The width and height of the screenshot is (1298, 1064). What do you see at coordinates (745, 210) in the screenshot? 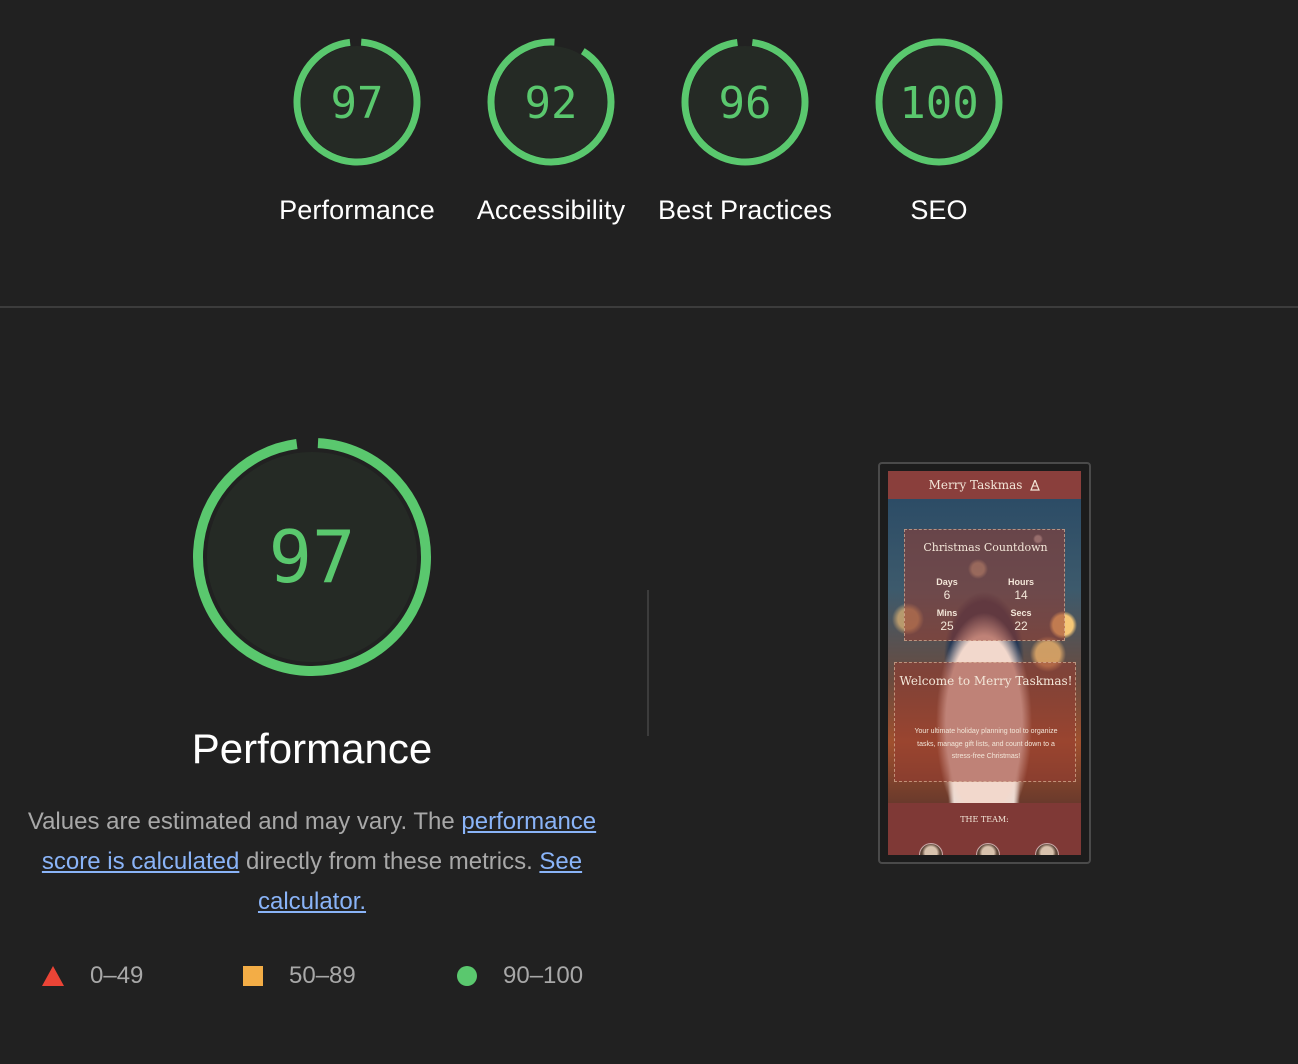
I see `gauge-best-practices-label: Best Practices` at bounding box center [745, 210].